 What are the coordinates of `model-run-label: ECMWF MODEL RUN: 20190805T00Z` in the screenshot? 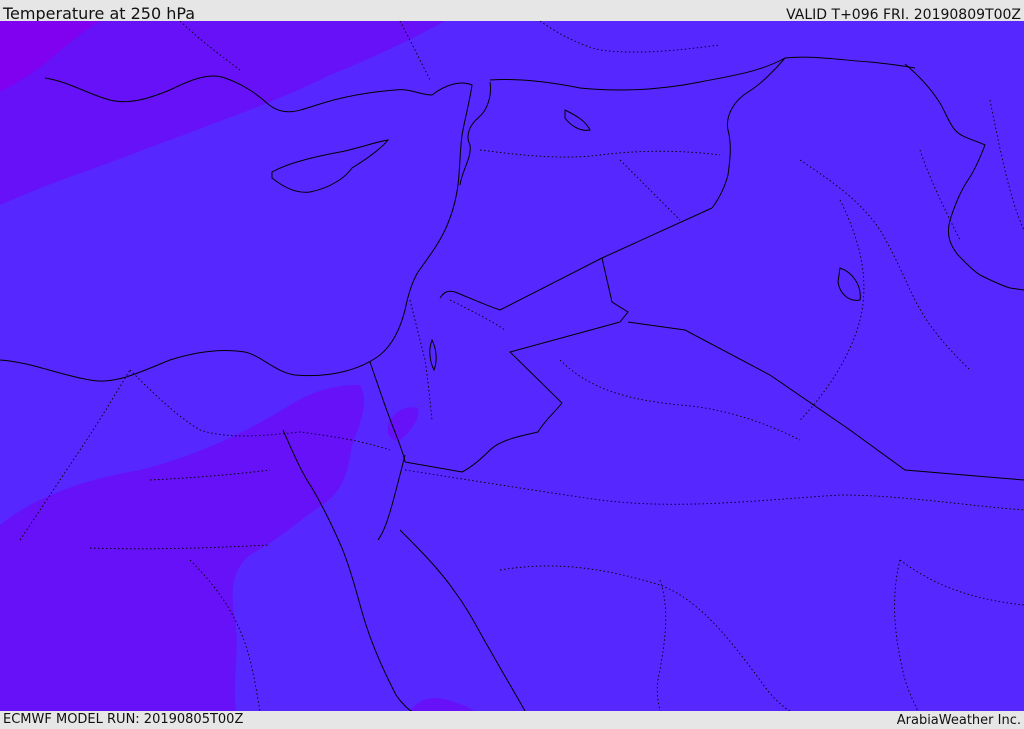 It's located at (123, 719).